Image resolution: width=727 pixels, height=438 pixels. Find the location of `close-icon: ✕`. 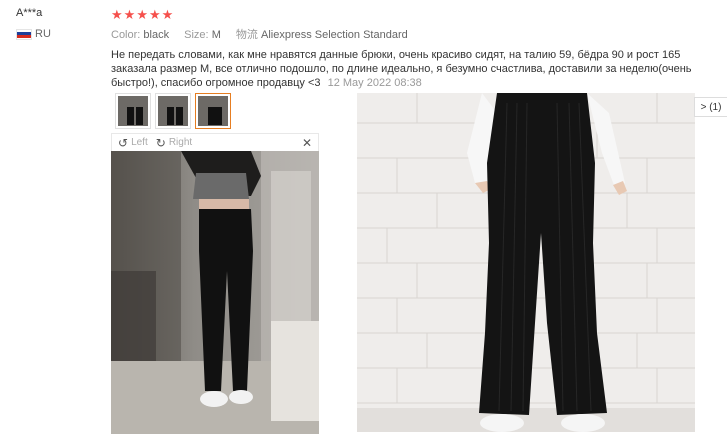

close-icon: ✕ is located at coordinates (307, 143).